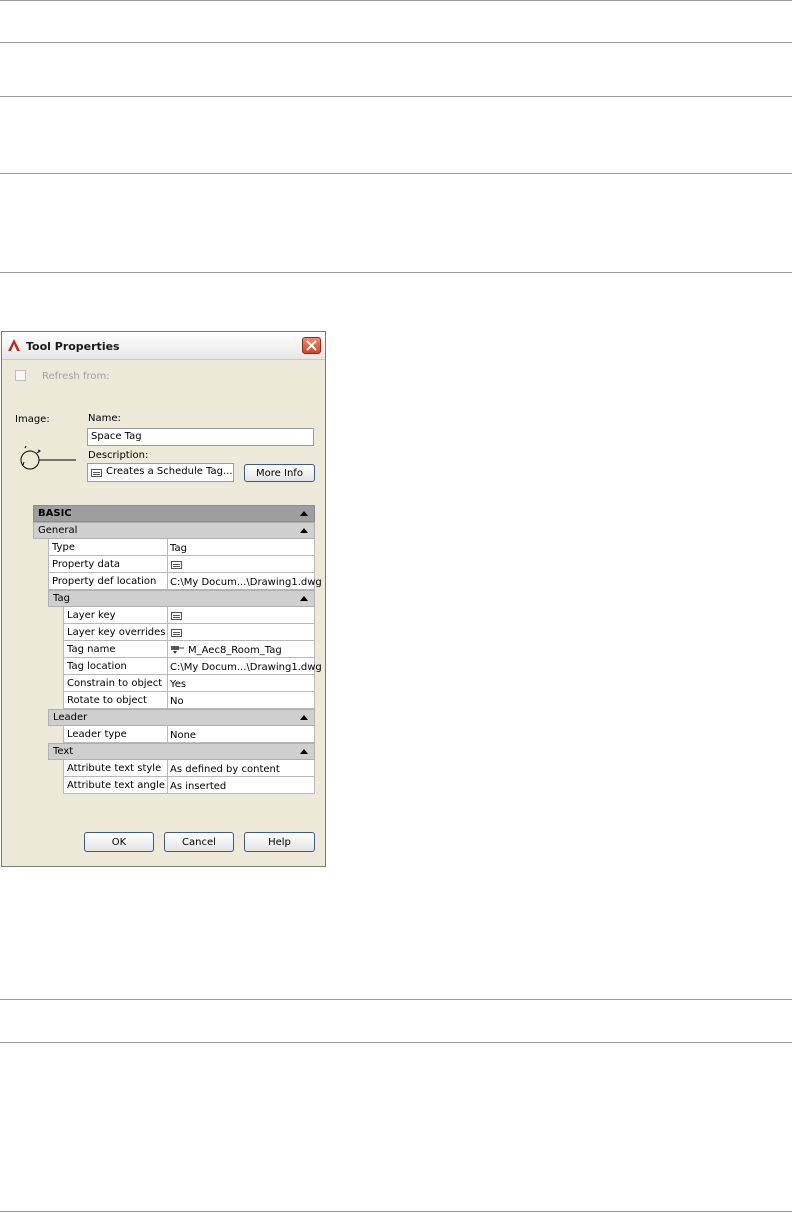 This screenshot has height=1213, width=792. I want to click on group-text: Text, so click(181, 751).